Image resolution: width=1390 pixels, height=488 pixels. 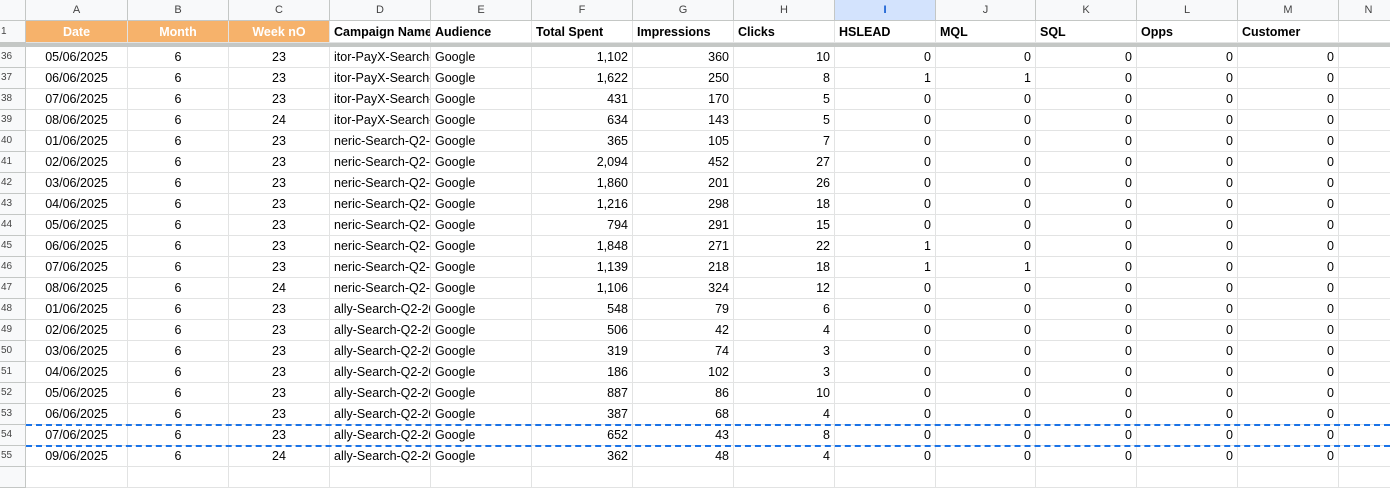 I want to click on table-cell: 24, so click(x=279, y=456).